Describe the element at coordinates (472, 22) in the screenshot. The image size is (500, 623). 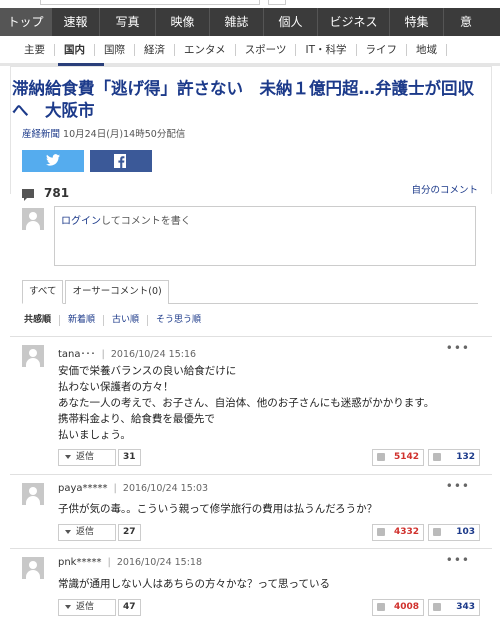
I see `main-nav-item-more: 意` at that location.